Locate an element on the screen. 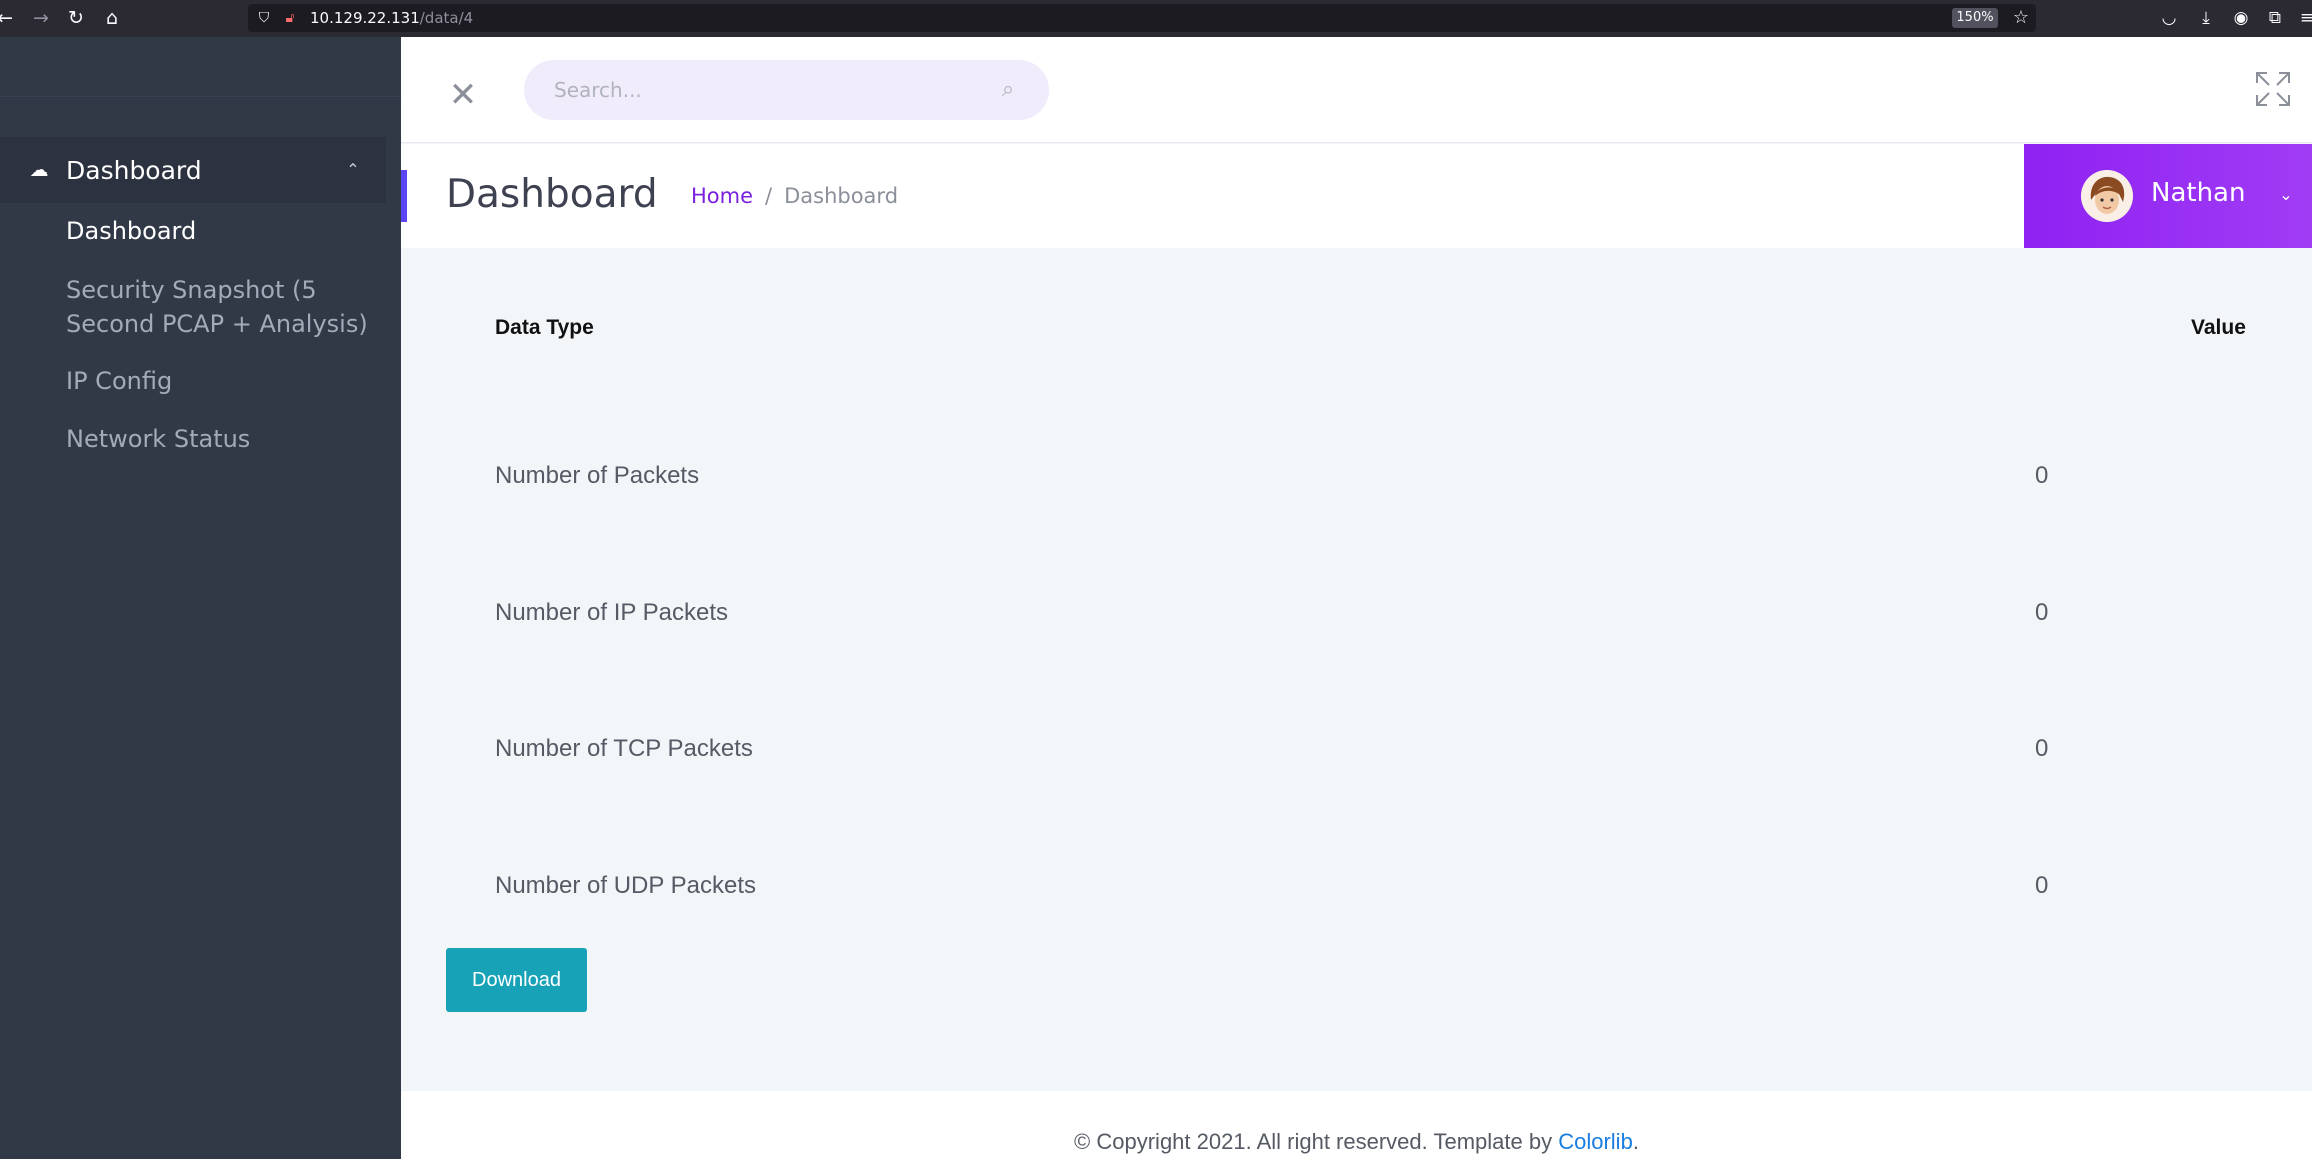 The image size is (2312, 1159). page-title: Dashboard is located at coordinates (552, 194).